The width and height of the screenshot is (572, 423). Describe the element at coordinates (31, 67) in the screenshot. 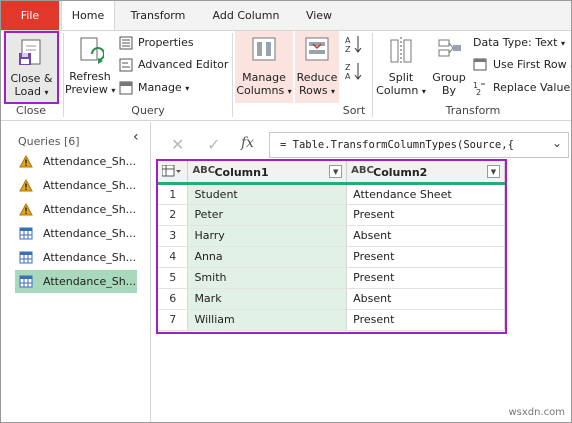

I see `close-load-button: Close & Load ▾` at that location.